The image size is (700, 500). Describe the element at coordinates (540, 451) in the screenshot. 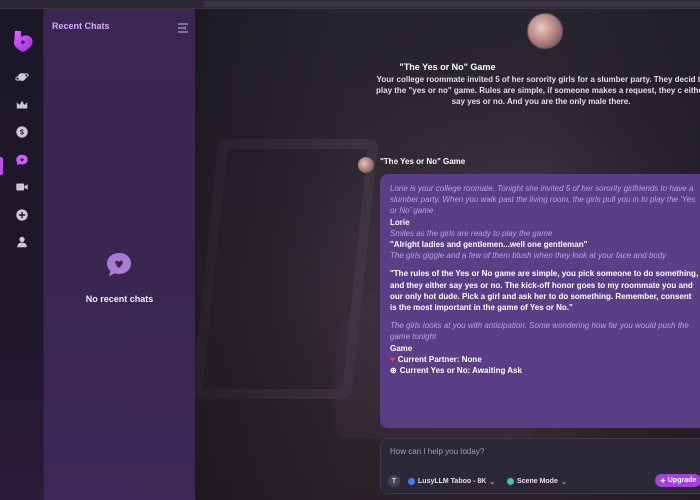

I see `chat-input` at that location.